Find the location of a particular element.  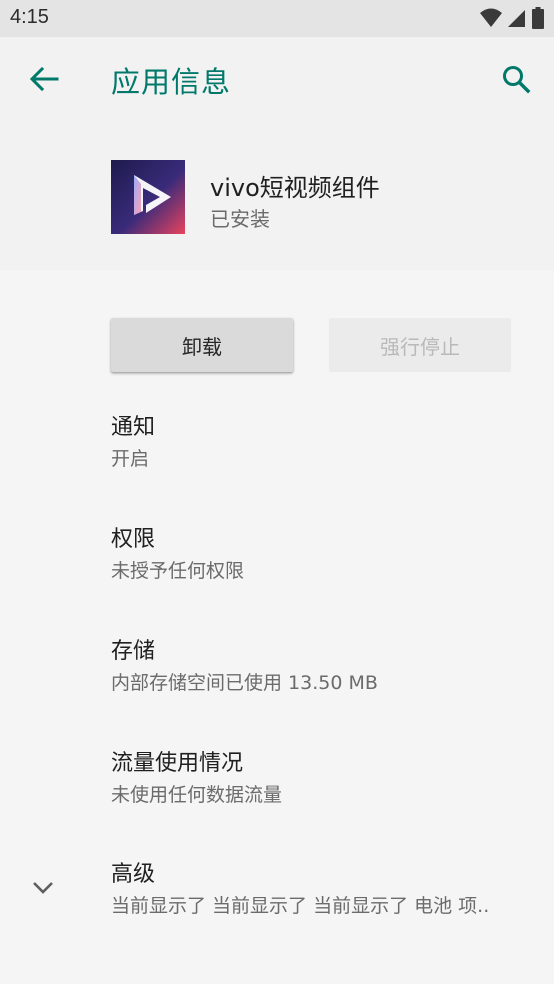

setting-title: 高级 is located at coordinates (133, 874).